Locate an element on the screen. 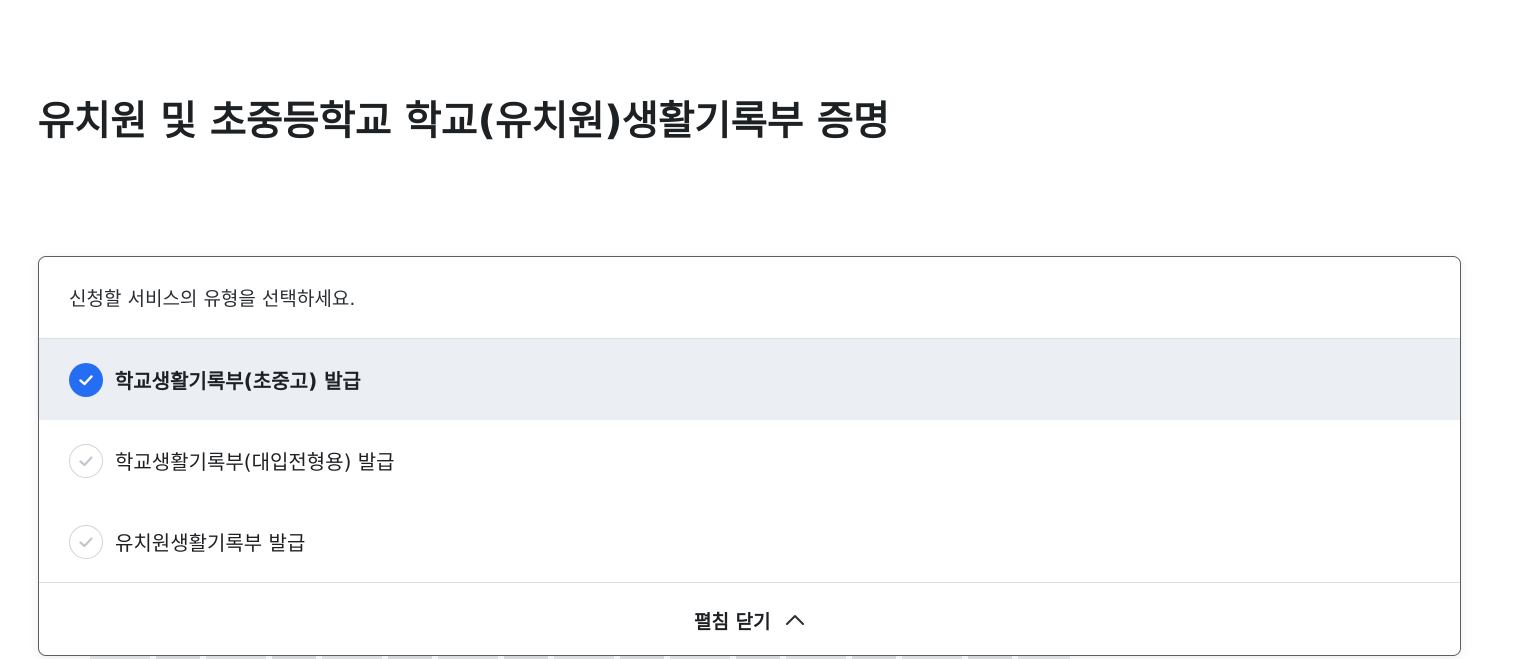 The height and width of the screenshot is (659, 1534). option-label: 학교생활기록부(초중고) 발급 is located at coordinates (238, 381).